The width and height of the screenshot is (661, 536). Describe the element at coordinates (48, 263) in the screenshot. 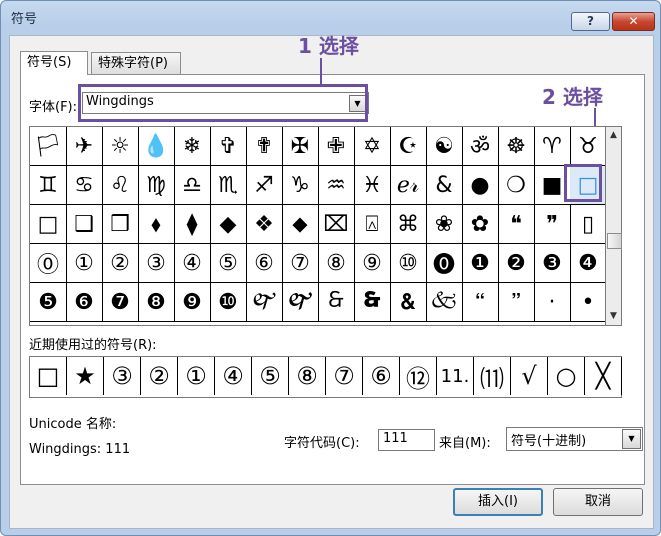

I see `symbol-cell: ⓪` at that location.